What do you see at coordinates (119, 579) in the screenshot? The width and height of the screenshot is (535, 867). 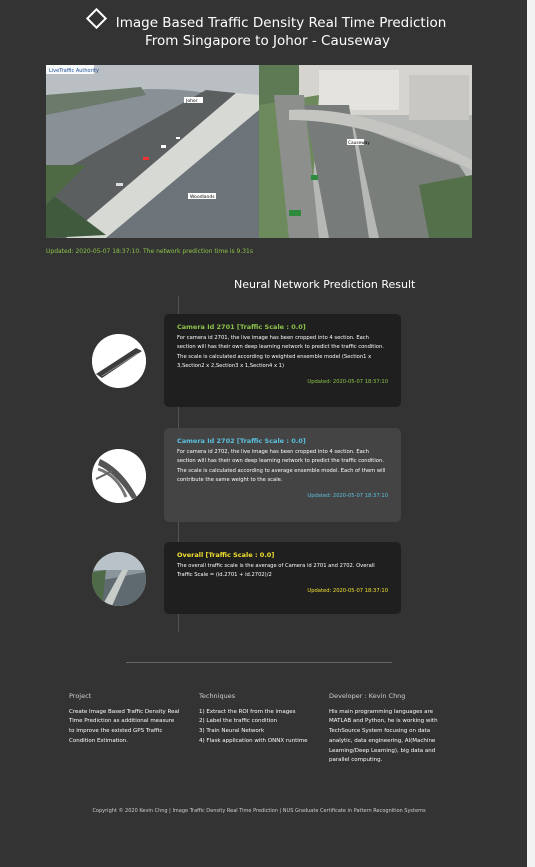 I see `overall-thumbnail` at bounding box center [119, 579].